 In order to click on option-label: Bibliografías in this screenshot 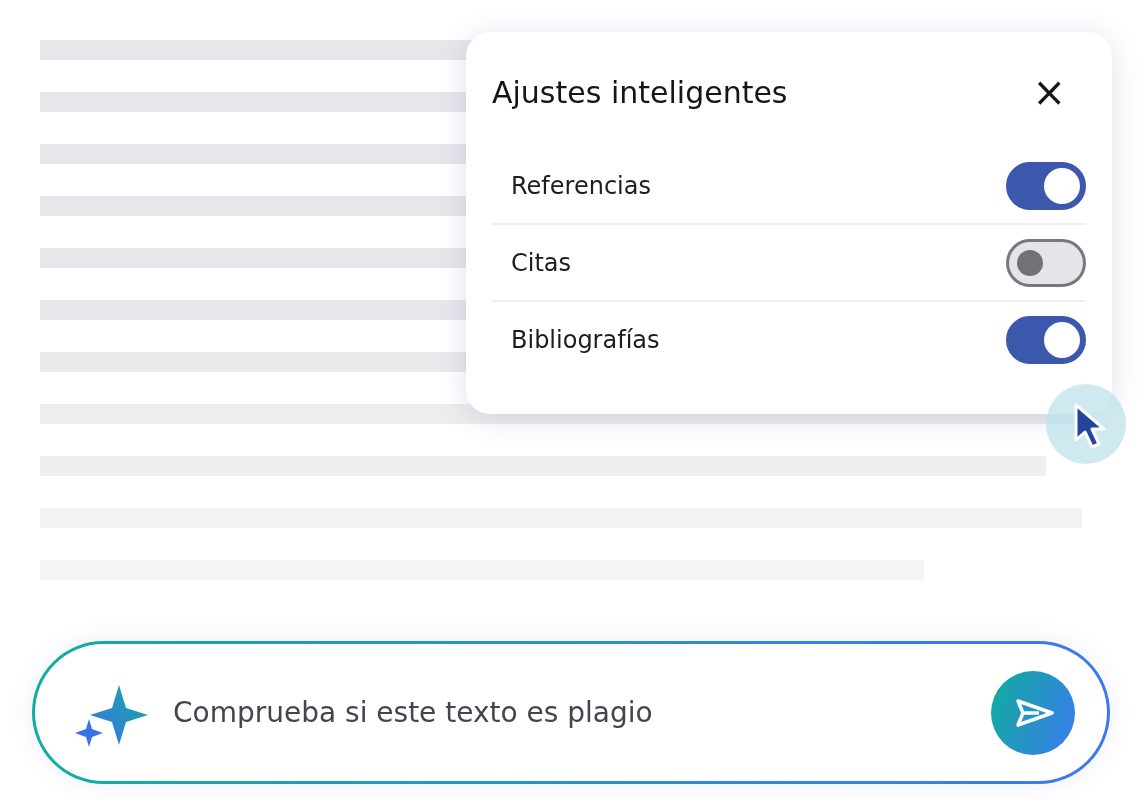, I will do `click(585, 339)`.